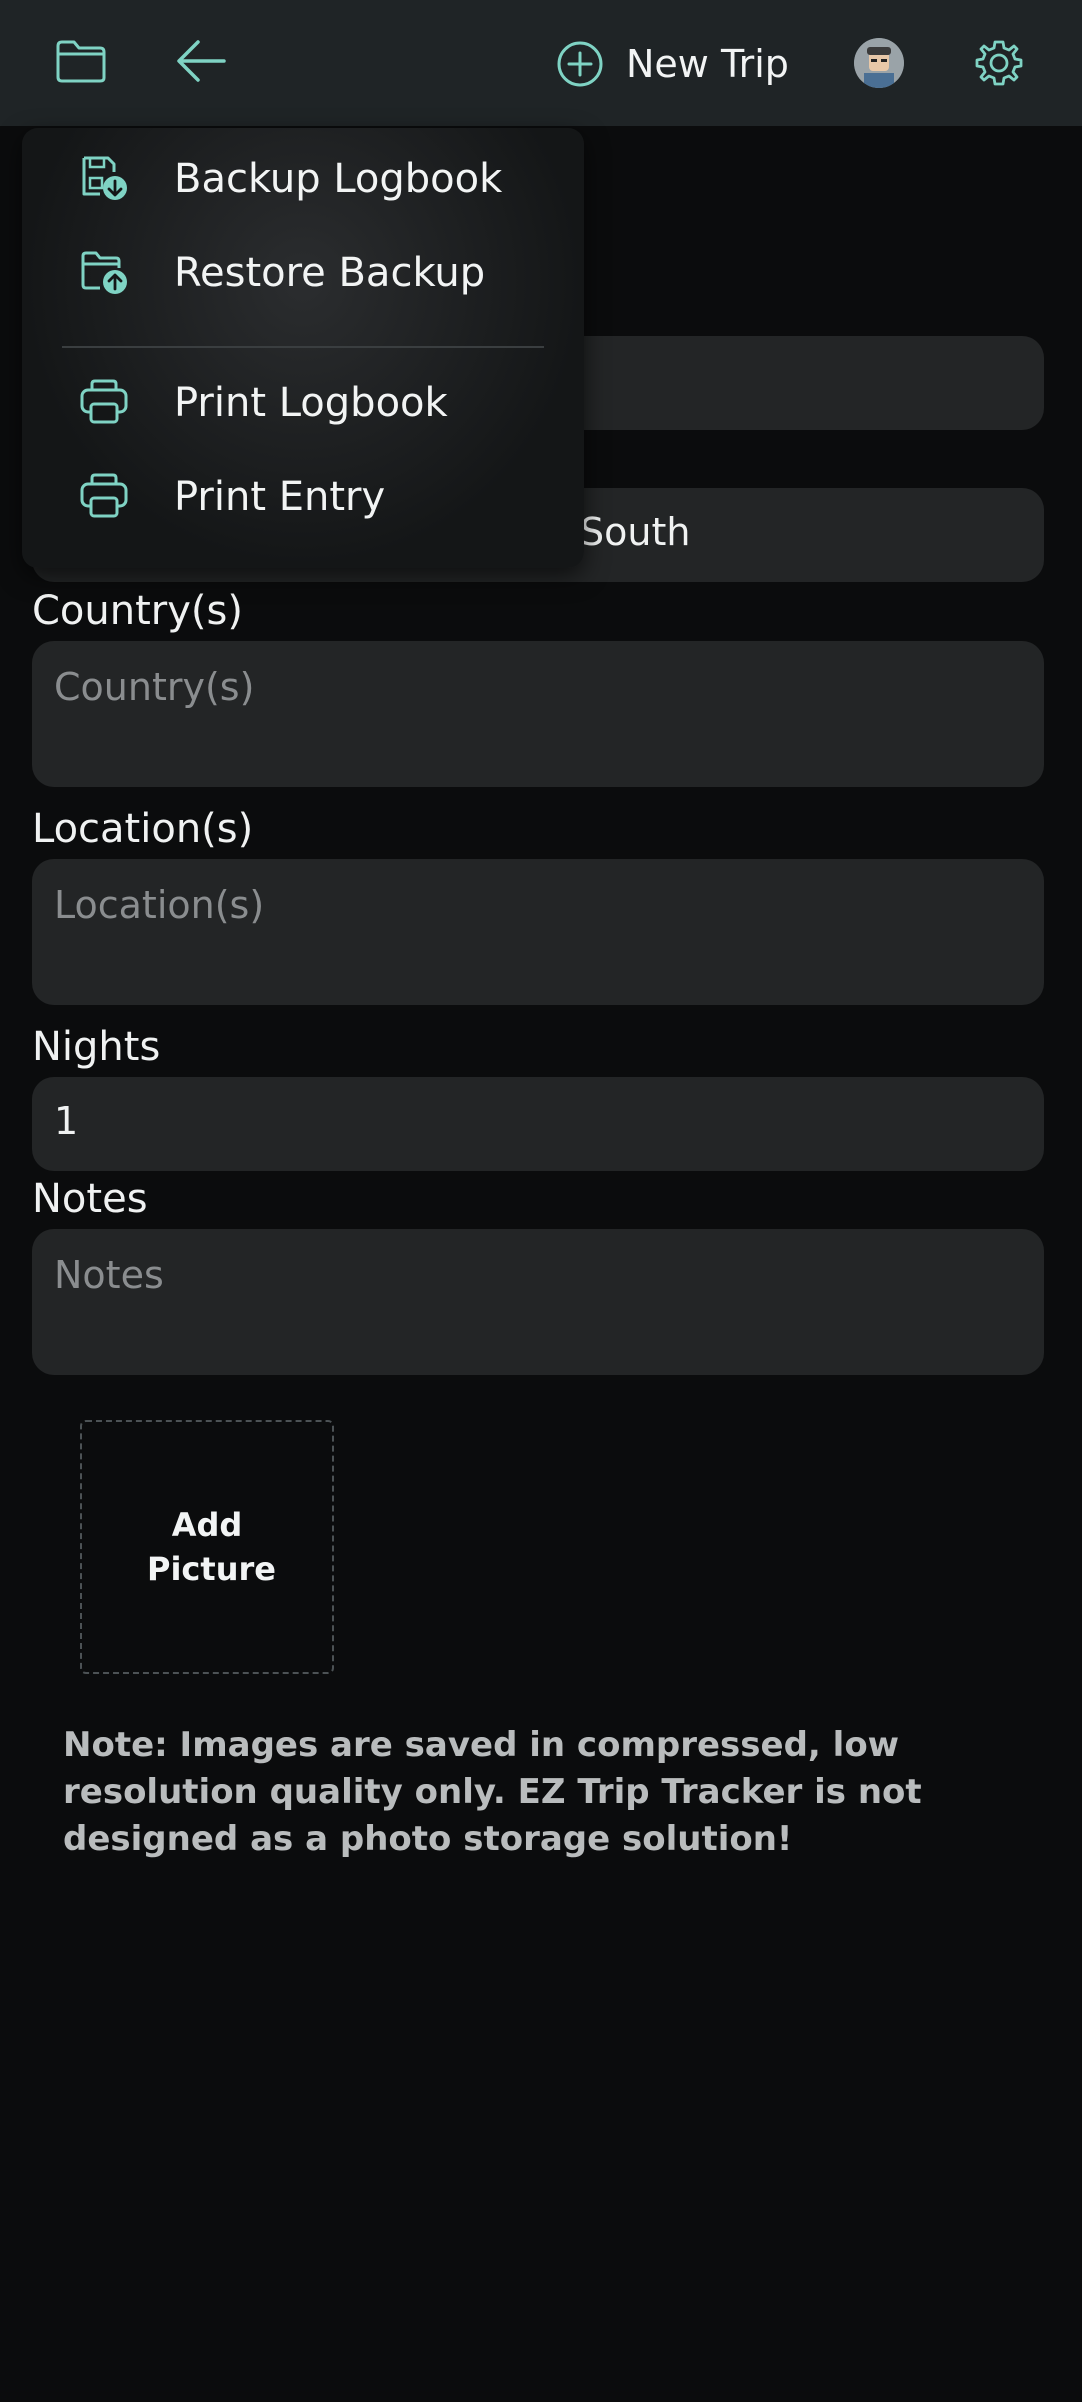 The height and width of the screenshot is (2402, 1082). What do you see at coordinates (538, 714) in the screenshot?
I see `country-input: Country(s)` at bounding box center [538, 714].